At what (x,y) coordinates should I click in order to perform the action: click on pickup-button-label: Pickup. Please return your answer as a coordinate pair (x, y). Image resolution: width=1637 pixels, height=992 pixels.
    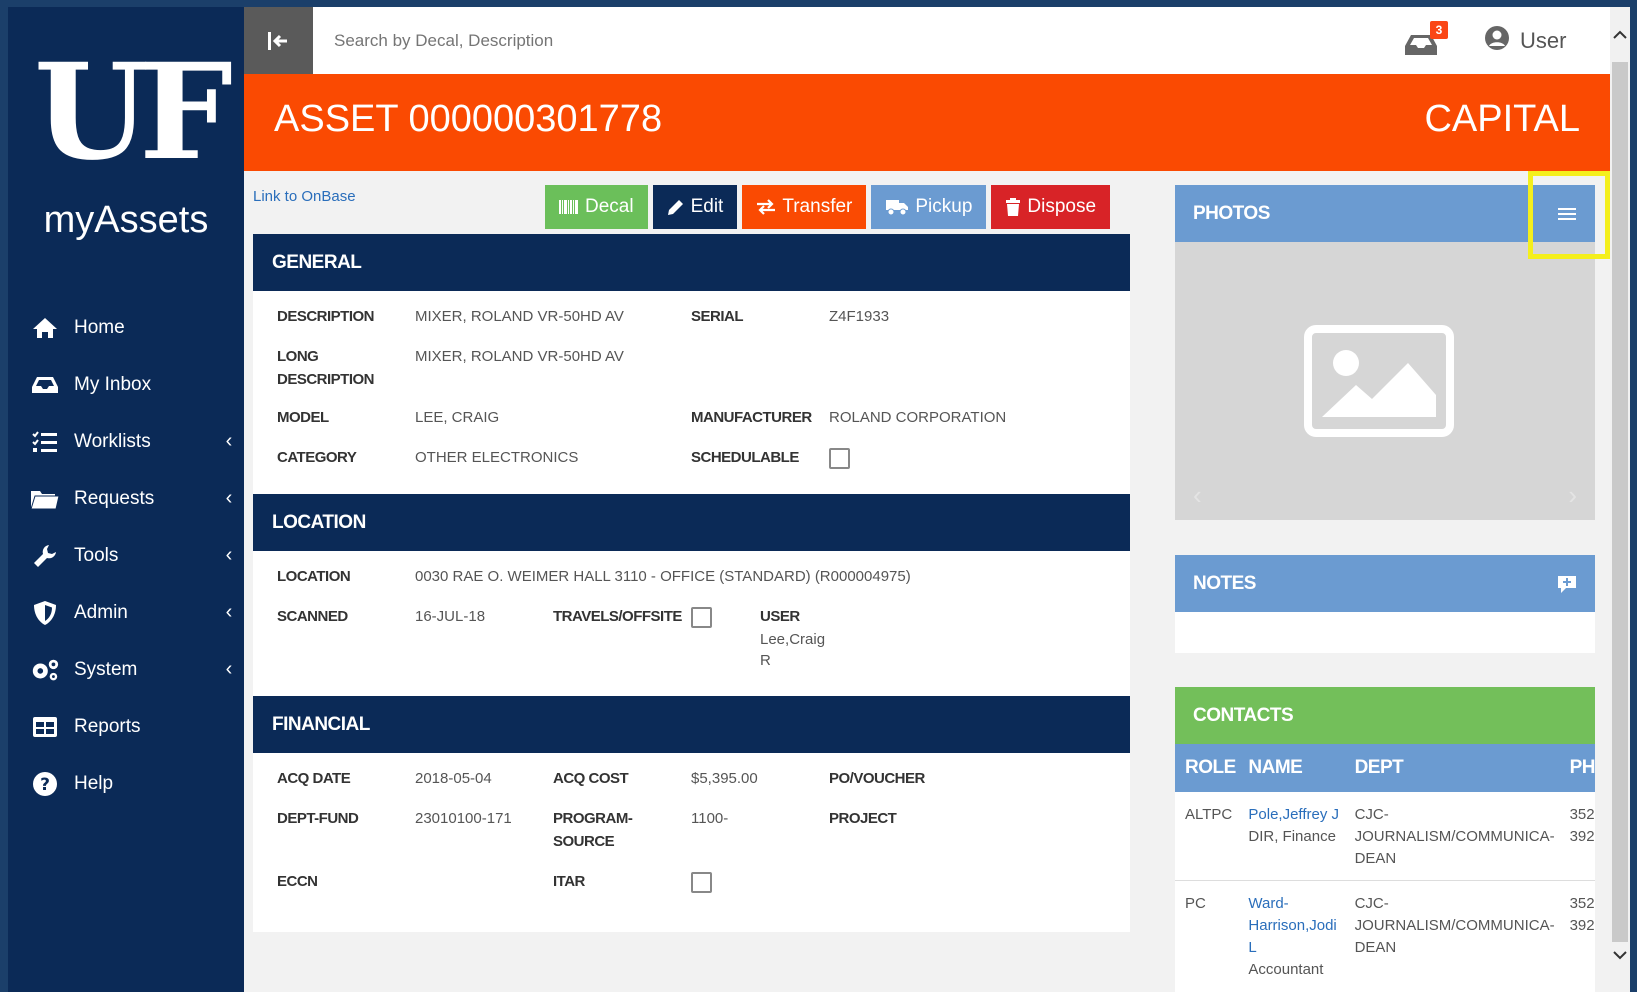
    Looking at the image, I should click on (944, 206).